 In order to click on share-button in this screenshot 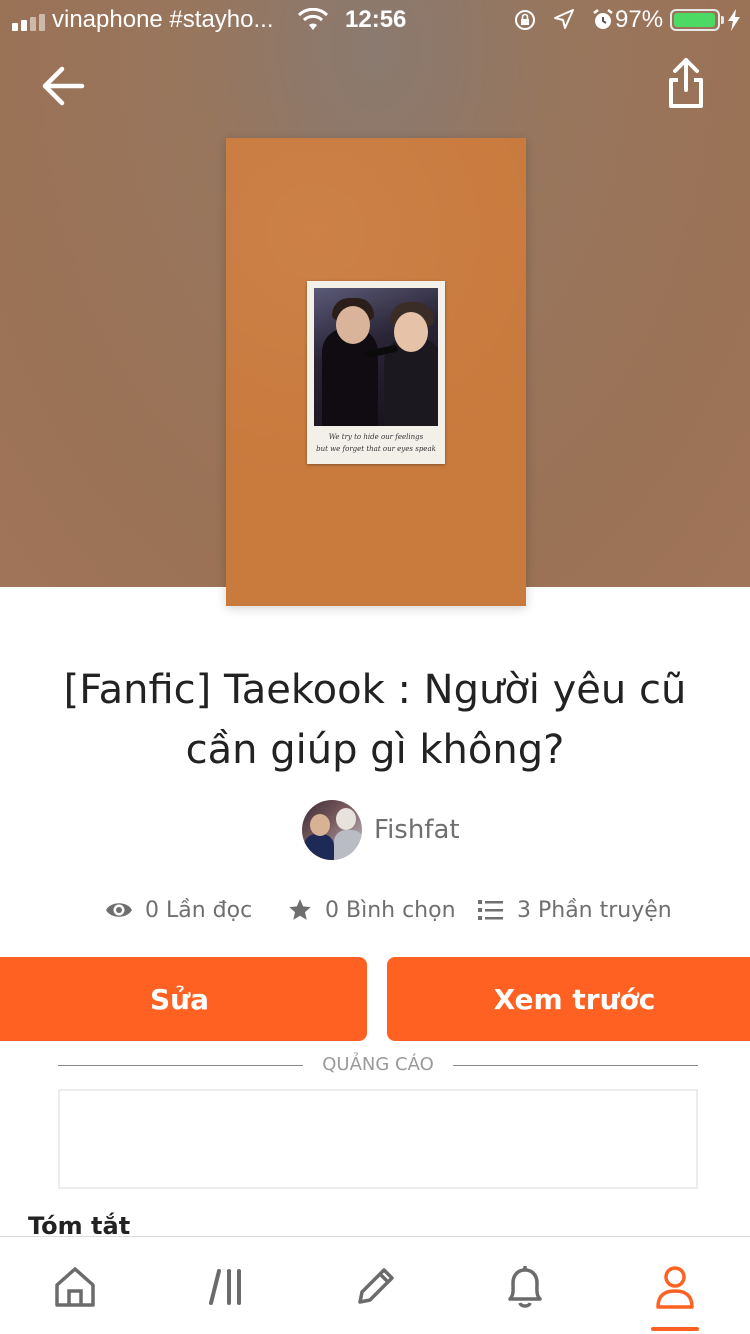, I will do `click(686, 84)`.